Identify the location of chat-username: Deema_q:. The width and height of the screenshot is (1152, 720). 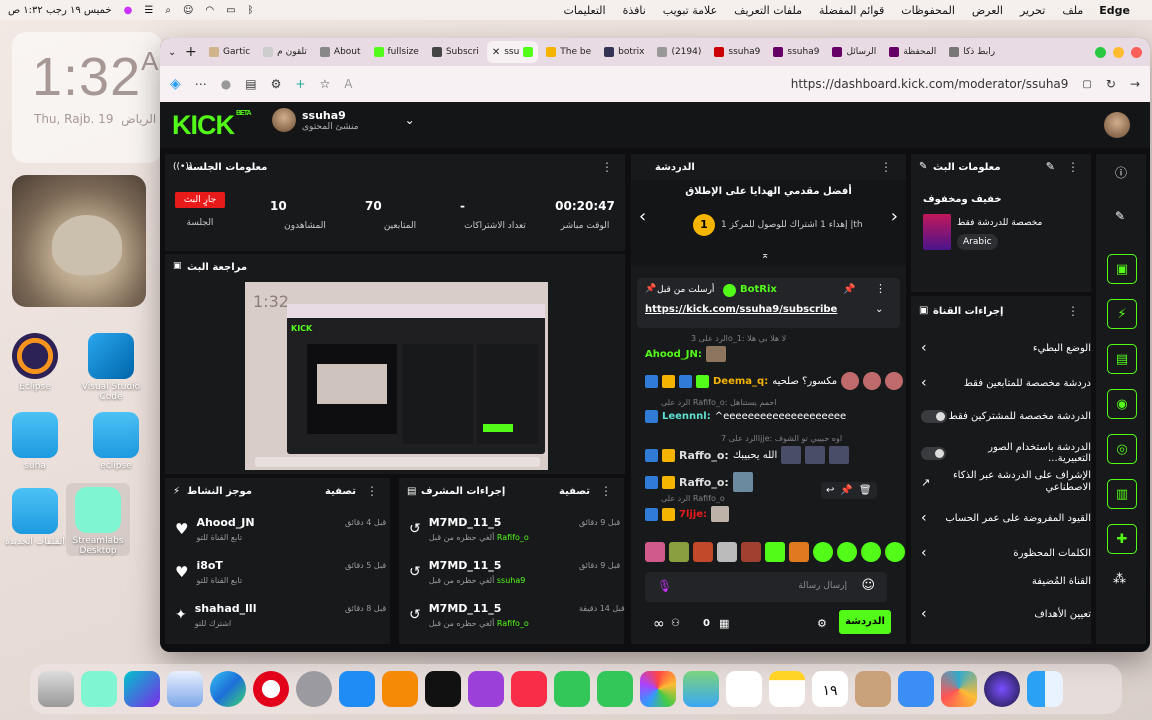
(740, 381).